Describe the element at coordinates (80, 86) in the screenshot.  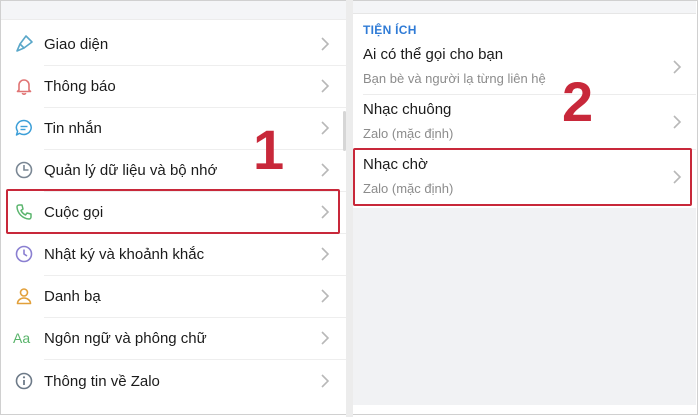
I see `menu-item-label: Thông báo` at that location.